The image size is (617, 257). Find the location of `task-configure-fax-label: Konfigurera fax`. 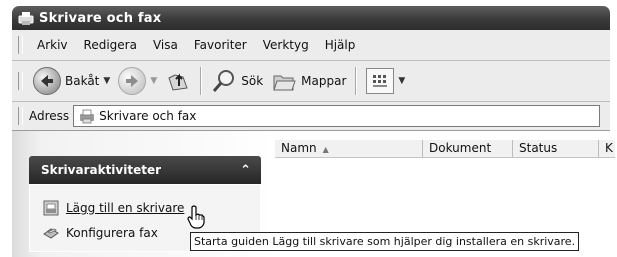

task-configure-fax-label: Konfigurera fax is located at coordinates (112, 233).